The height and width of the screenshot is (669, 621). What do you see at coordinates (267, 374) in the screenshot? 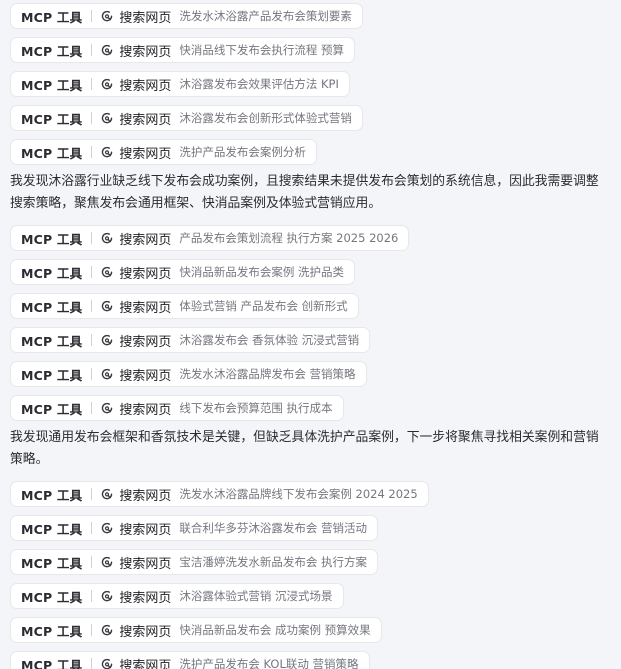
I see `search-query: 洗发水沐浴露品牌发布会 营销策略` at bounding box center [267, 374].